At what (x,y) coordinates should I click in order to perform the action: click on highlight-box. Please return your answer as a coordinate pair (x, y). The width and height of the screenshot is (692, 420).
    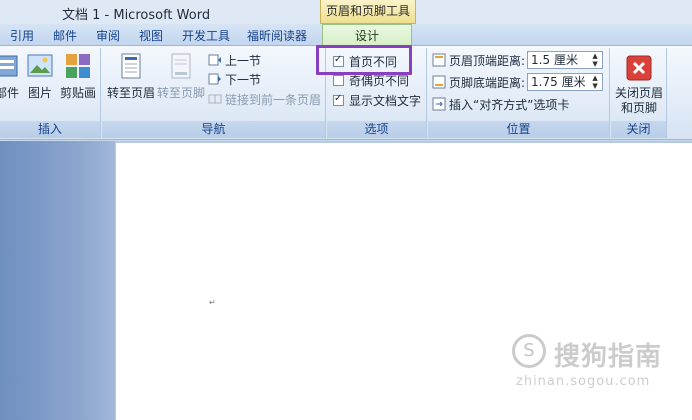
    Looking at the image, I should click on (364, 60).